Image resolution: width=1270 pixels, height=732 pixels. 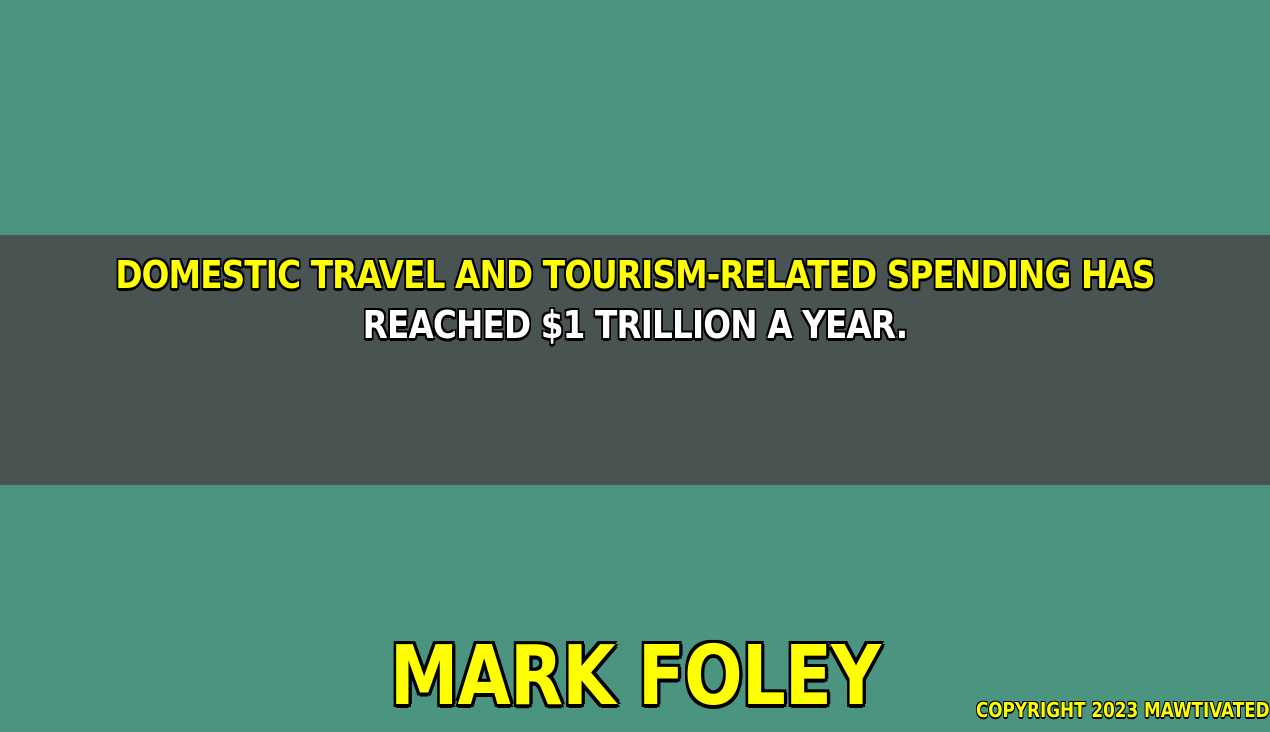 What do you see at coordinates (1123, 710) in the screenshot?
I see `copyright-notice: COPYRIGHT 2023 MAWTIVATED` at bounding box center [1123, 710].